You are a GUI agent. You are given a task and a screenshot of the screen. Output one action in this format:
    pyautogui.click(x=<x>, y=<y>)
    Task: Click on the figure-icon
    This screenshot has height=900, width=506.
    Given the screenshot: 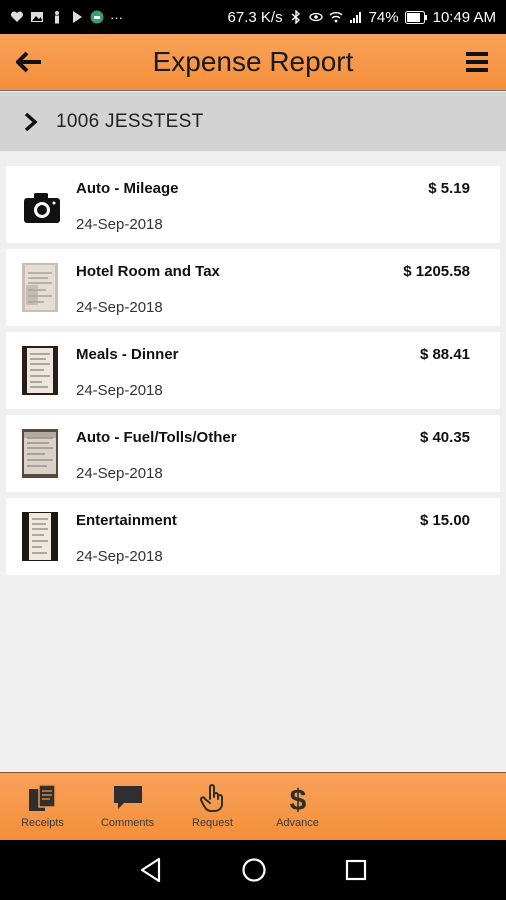 What is the action you would take?
    pyautogui.click(x=57, y=17)
    